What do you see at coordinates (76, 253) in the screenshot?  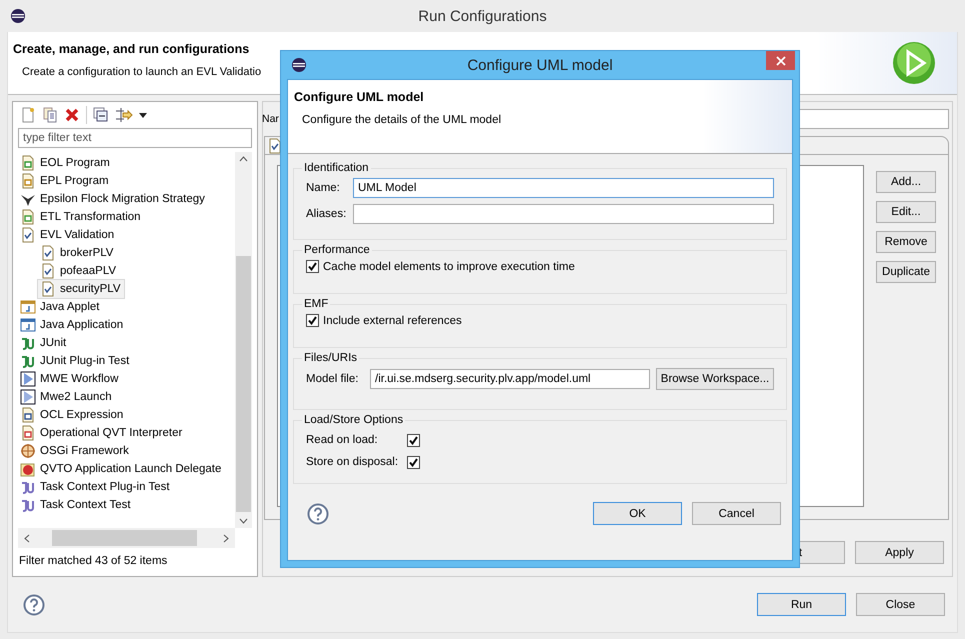 I see `tree-item: brokerPLV` at bounding box center [76, 253].